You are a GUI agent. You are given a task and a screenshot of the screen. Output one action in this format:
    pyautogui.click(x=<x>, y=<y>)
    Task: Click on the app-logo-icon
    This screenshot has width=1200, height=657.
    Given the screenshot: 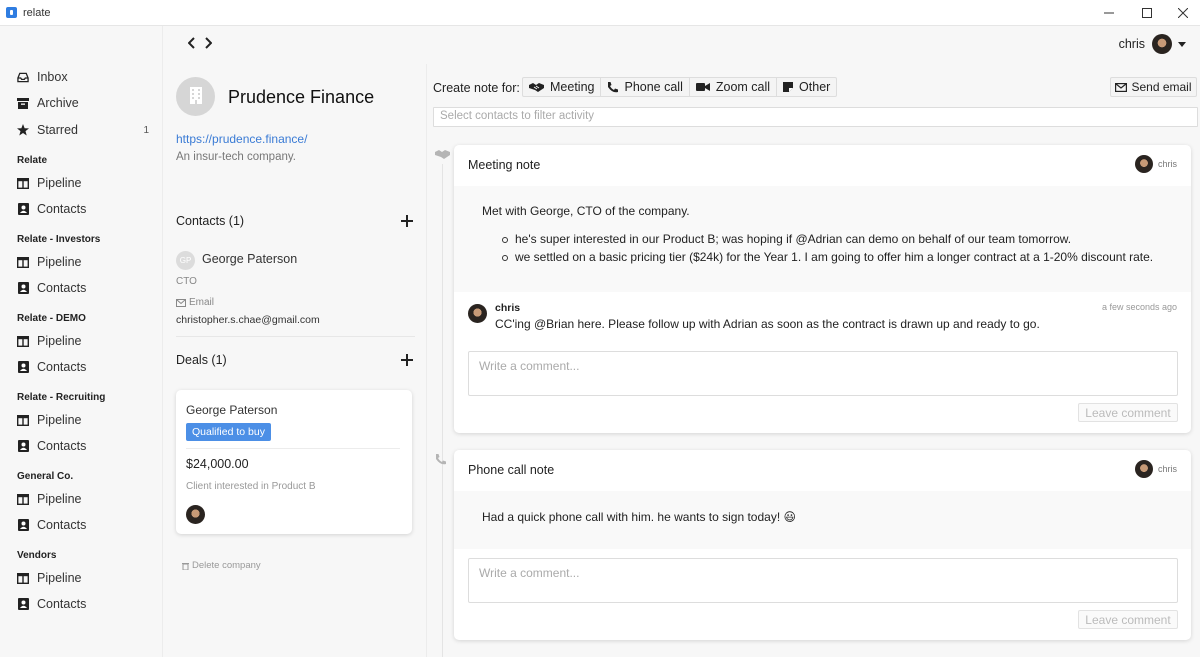 What is the action you would take?
    pyautogui.click(x=11, y=12)
    